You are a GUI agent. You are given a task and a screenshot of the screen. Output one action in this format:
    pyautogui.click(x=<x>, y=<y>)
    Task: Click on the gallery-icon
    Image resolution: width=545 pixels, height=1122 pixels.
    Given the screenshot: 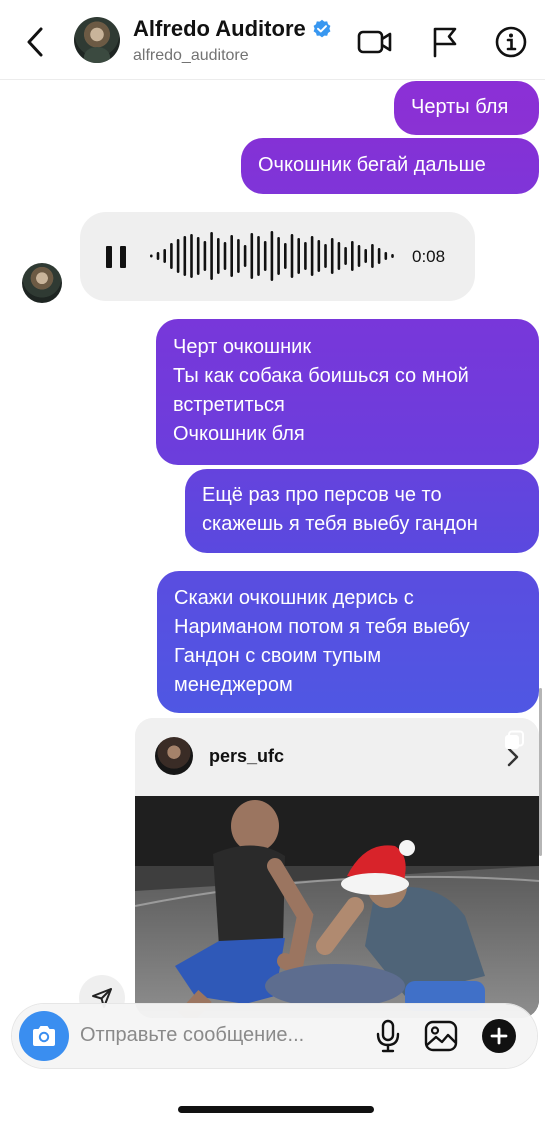 What is the action you would take?
    pyautogui.click(x=441, y=1036)
    